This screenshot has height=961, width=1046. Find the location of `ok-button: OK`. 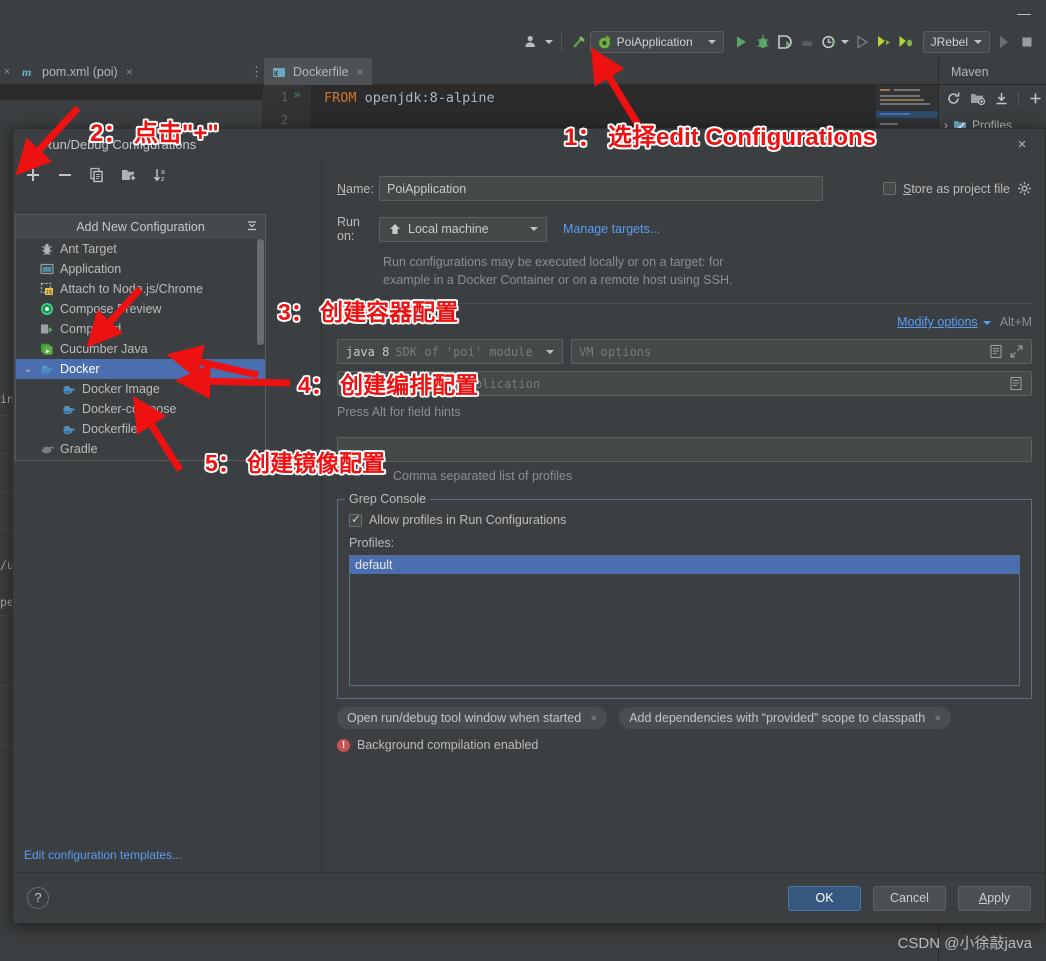

ok-button: OK is located at coordinates (824, 898).